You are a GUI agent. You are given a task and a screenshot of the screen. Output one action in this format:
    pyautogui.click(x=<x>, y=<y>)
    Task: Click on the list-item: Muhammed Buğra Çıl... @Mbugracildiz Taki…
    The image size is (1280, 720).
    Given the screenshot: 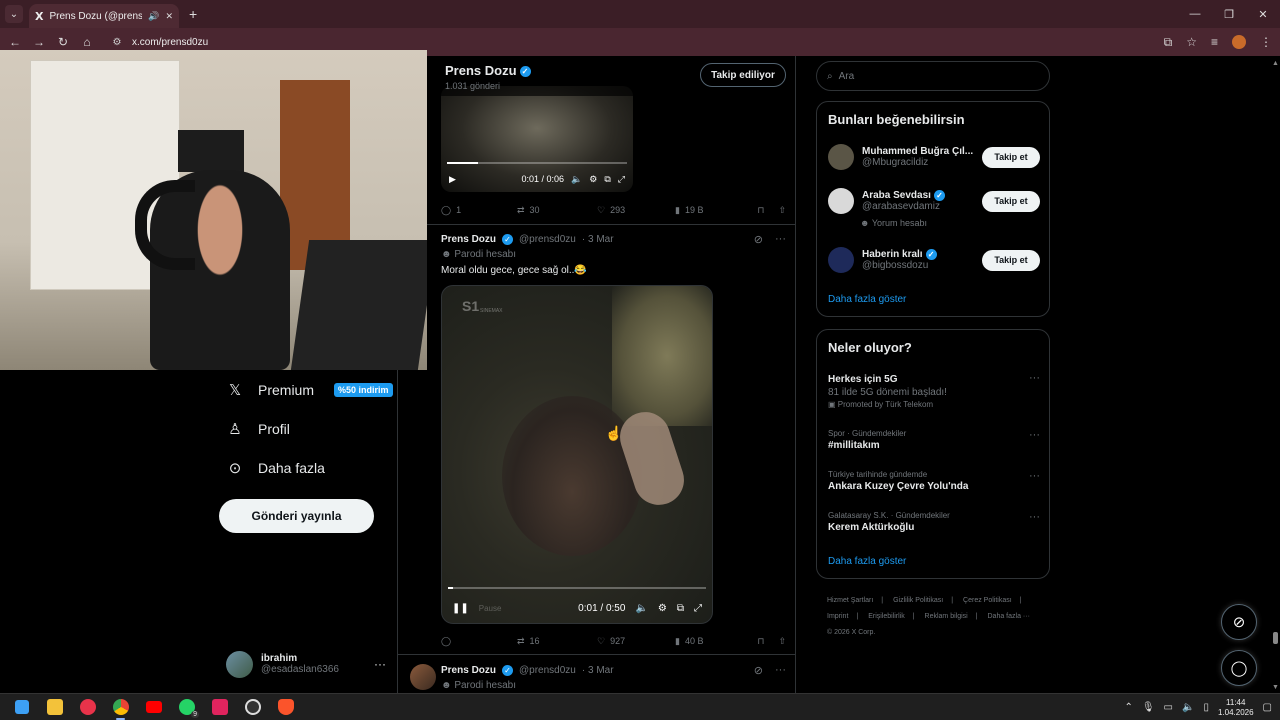 What is the action you would take?
    pyautogui.click(x=934, y=157)
    